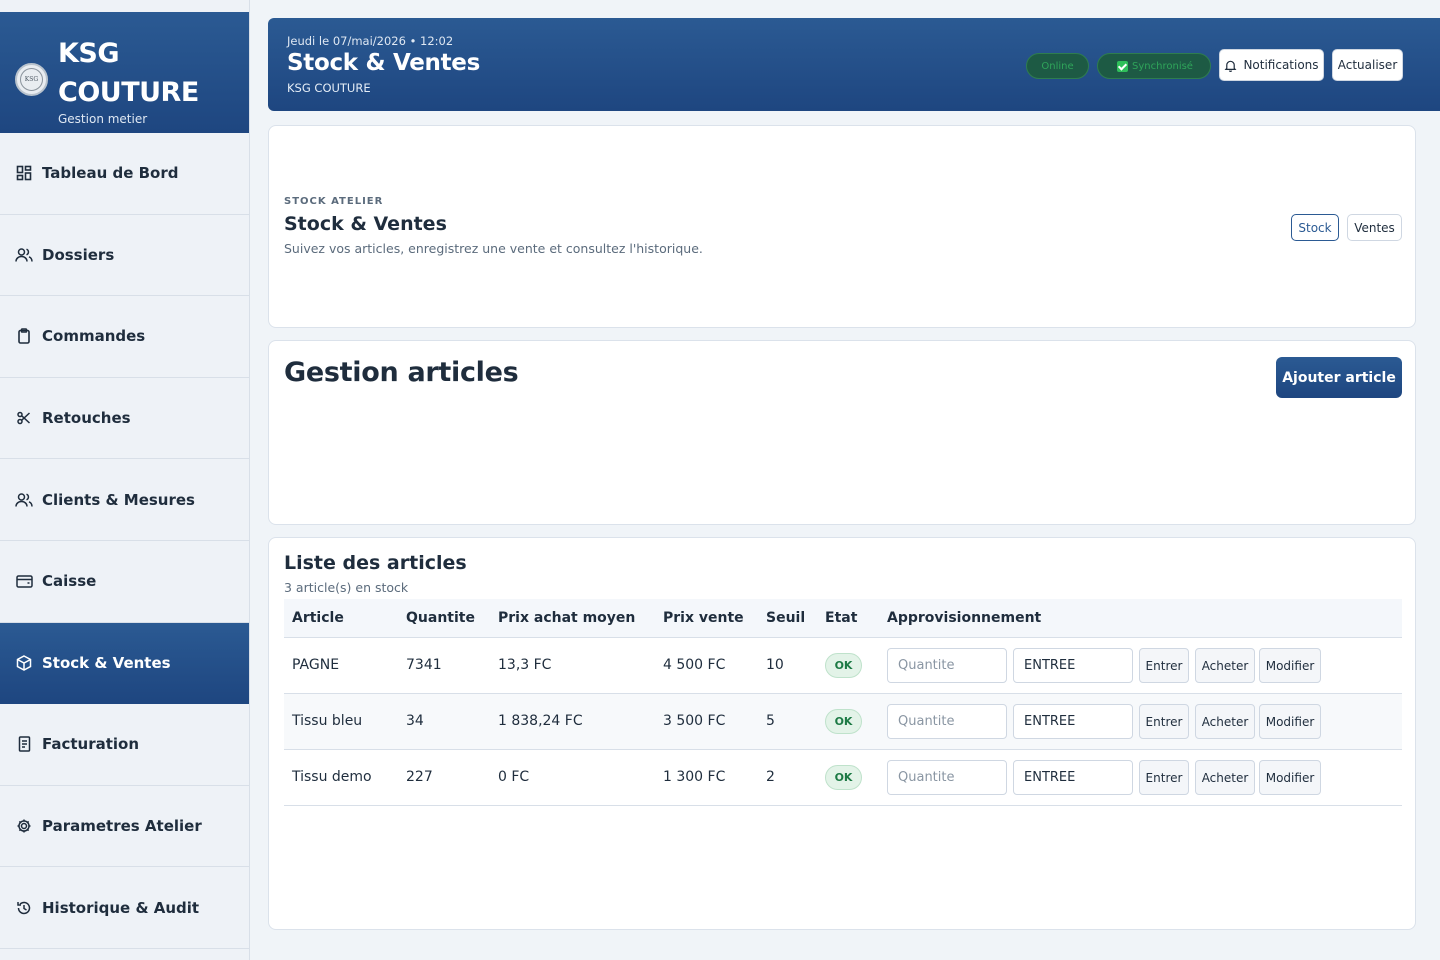 This screenshot has height=960, width=1440. I want to click on tab-stock: Stock, so click(1315, 227).